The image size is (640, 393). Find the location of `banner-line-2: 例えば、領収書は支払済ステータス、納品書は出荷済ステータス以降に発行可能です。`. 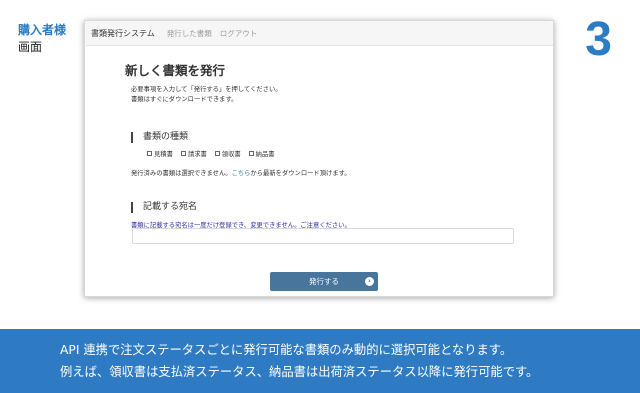

banner-line-2: 例えば、領収書は支払済ステータス、納品書は出荷済ステータス以降に発行可能です。 is located at coordinates (299, 372).